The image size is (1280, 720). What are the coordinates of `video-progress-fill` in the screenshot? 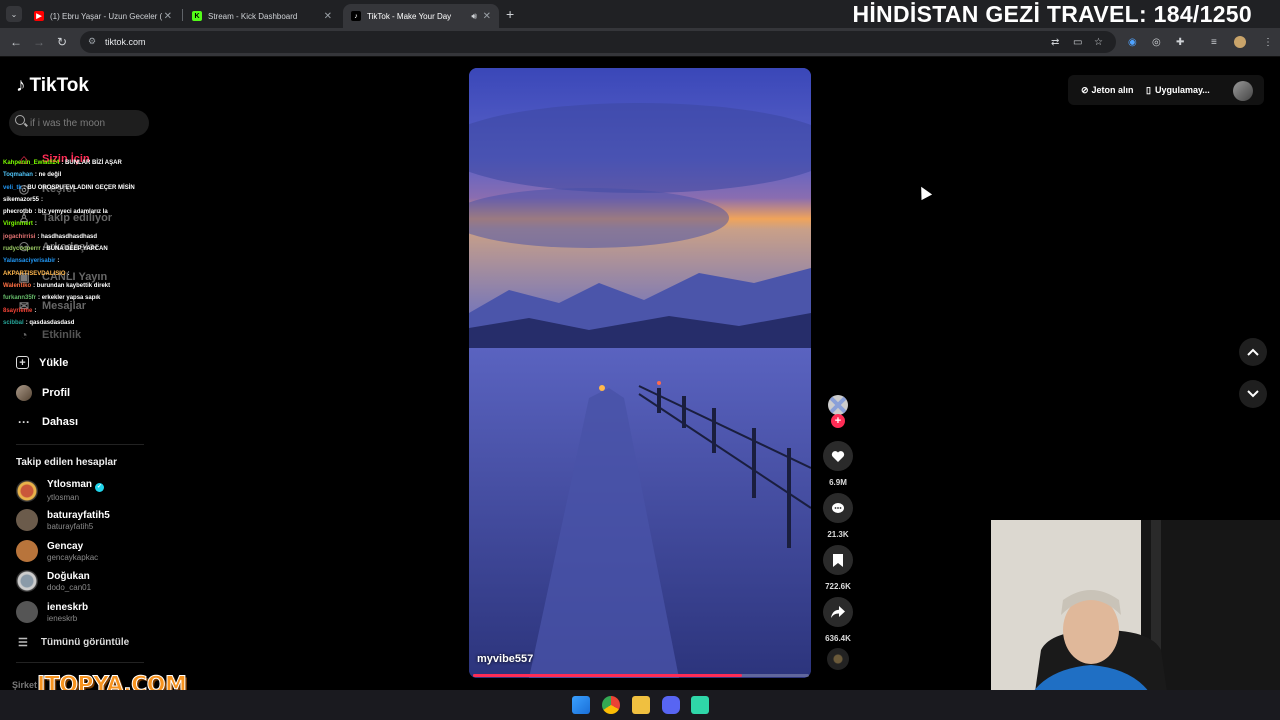 It's located at (607, 675).